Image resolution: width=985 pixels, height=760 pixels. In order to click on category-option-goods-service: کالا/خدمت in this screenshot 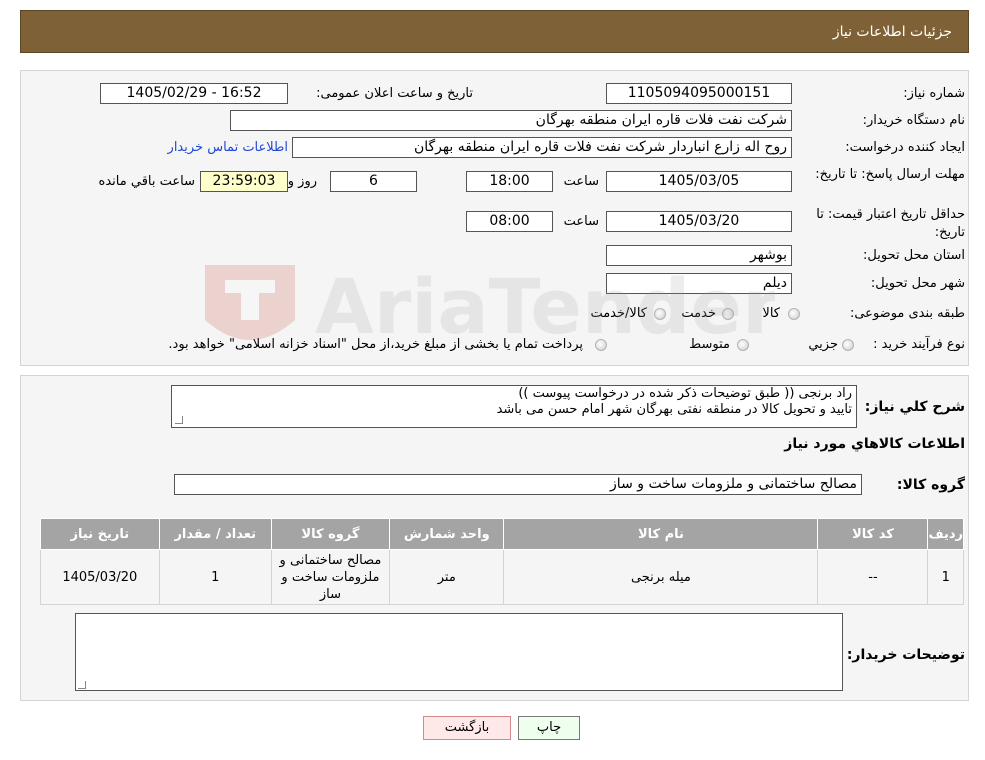, I will do `click(618, 313)`.